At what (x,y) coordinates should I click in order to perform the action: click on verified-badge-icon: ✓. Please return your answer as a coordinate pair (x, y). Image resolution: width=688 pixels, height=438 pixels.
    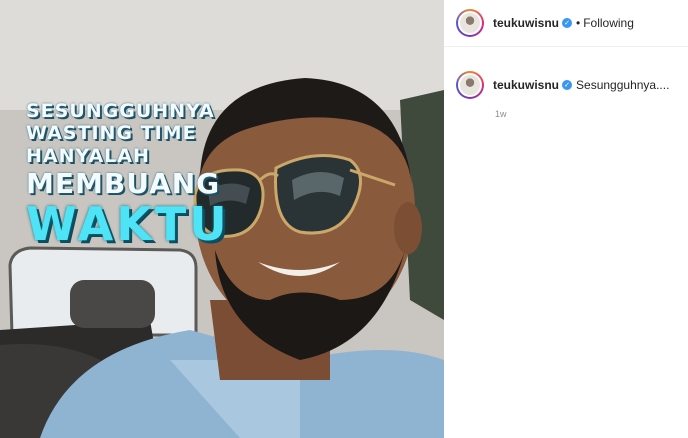
    Looking at the image, I should click on (567, 23).